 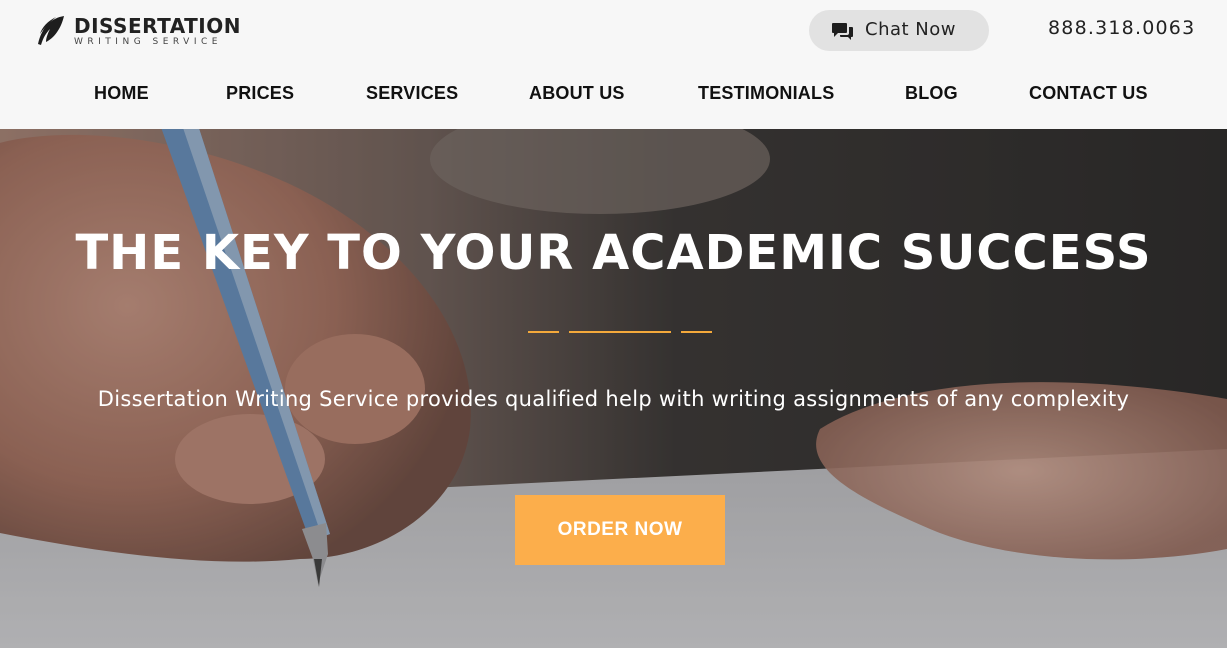 What do you see at coordinates (121, 93) in the screenshot?
I see `nav-item-home: HOME` at bounding box center [121, 93].